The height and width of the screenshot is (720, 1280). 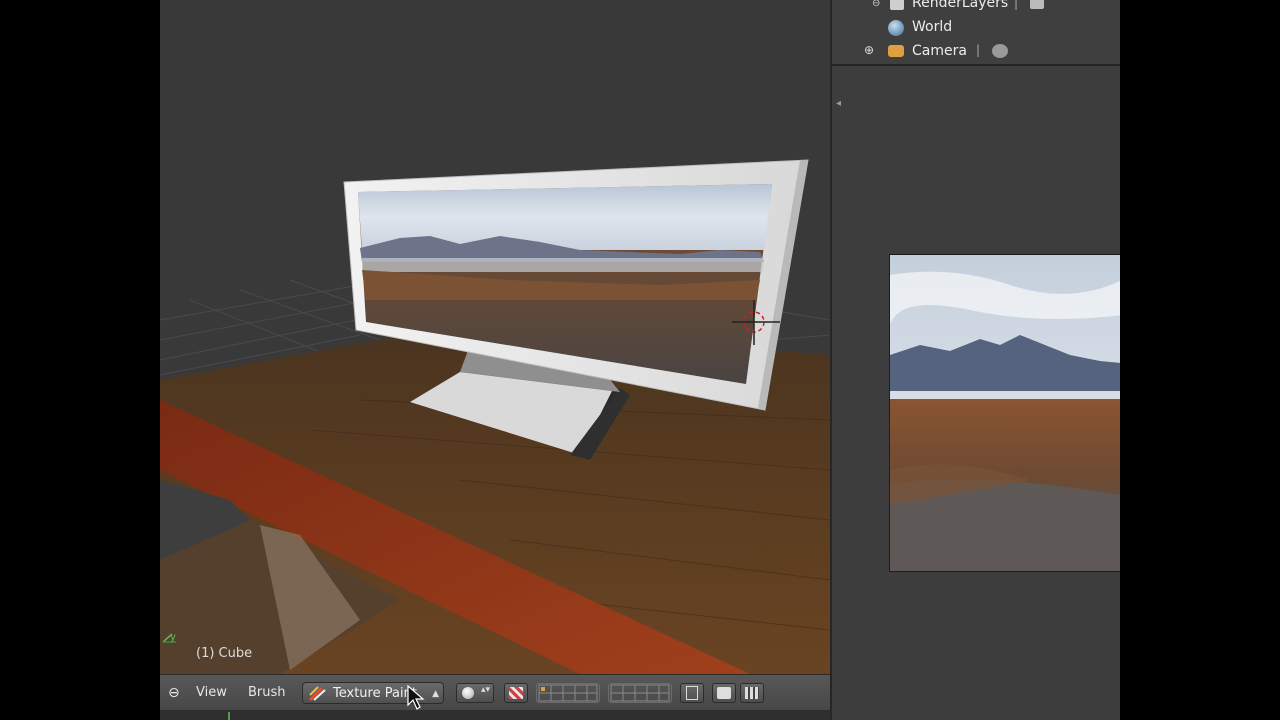 I want to click on camera-render-icon, so click(x=724, y=693).